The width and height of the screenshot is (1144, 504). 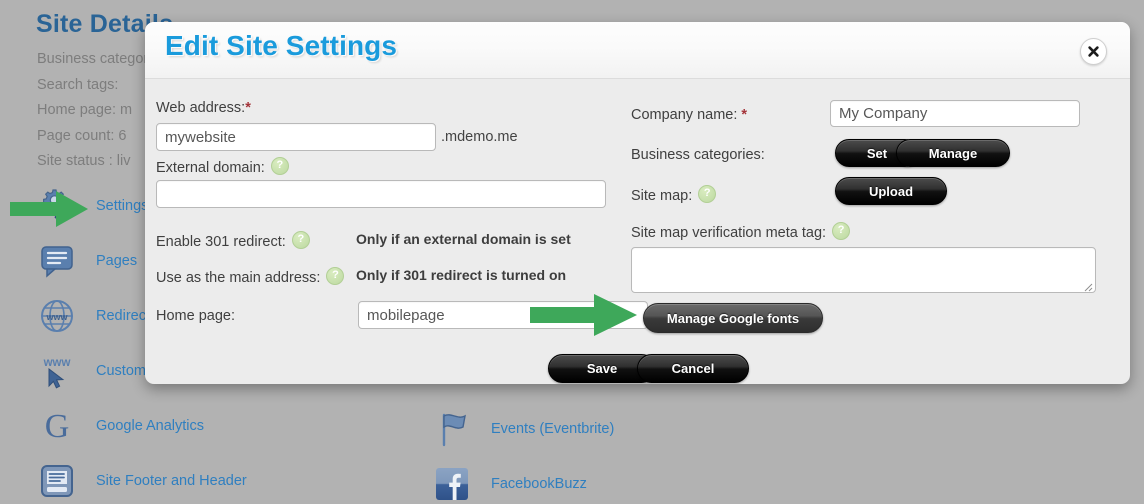 What do you see at coordinates (230, 425) in the screenshot?
I see `sidebar-item-google-analytics: G Google Analytics` at bounding box center [230, 425].